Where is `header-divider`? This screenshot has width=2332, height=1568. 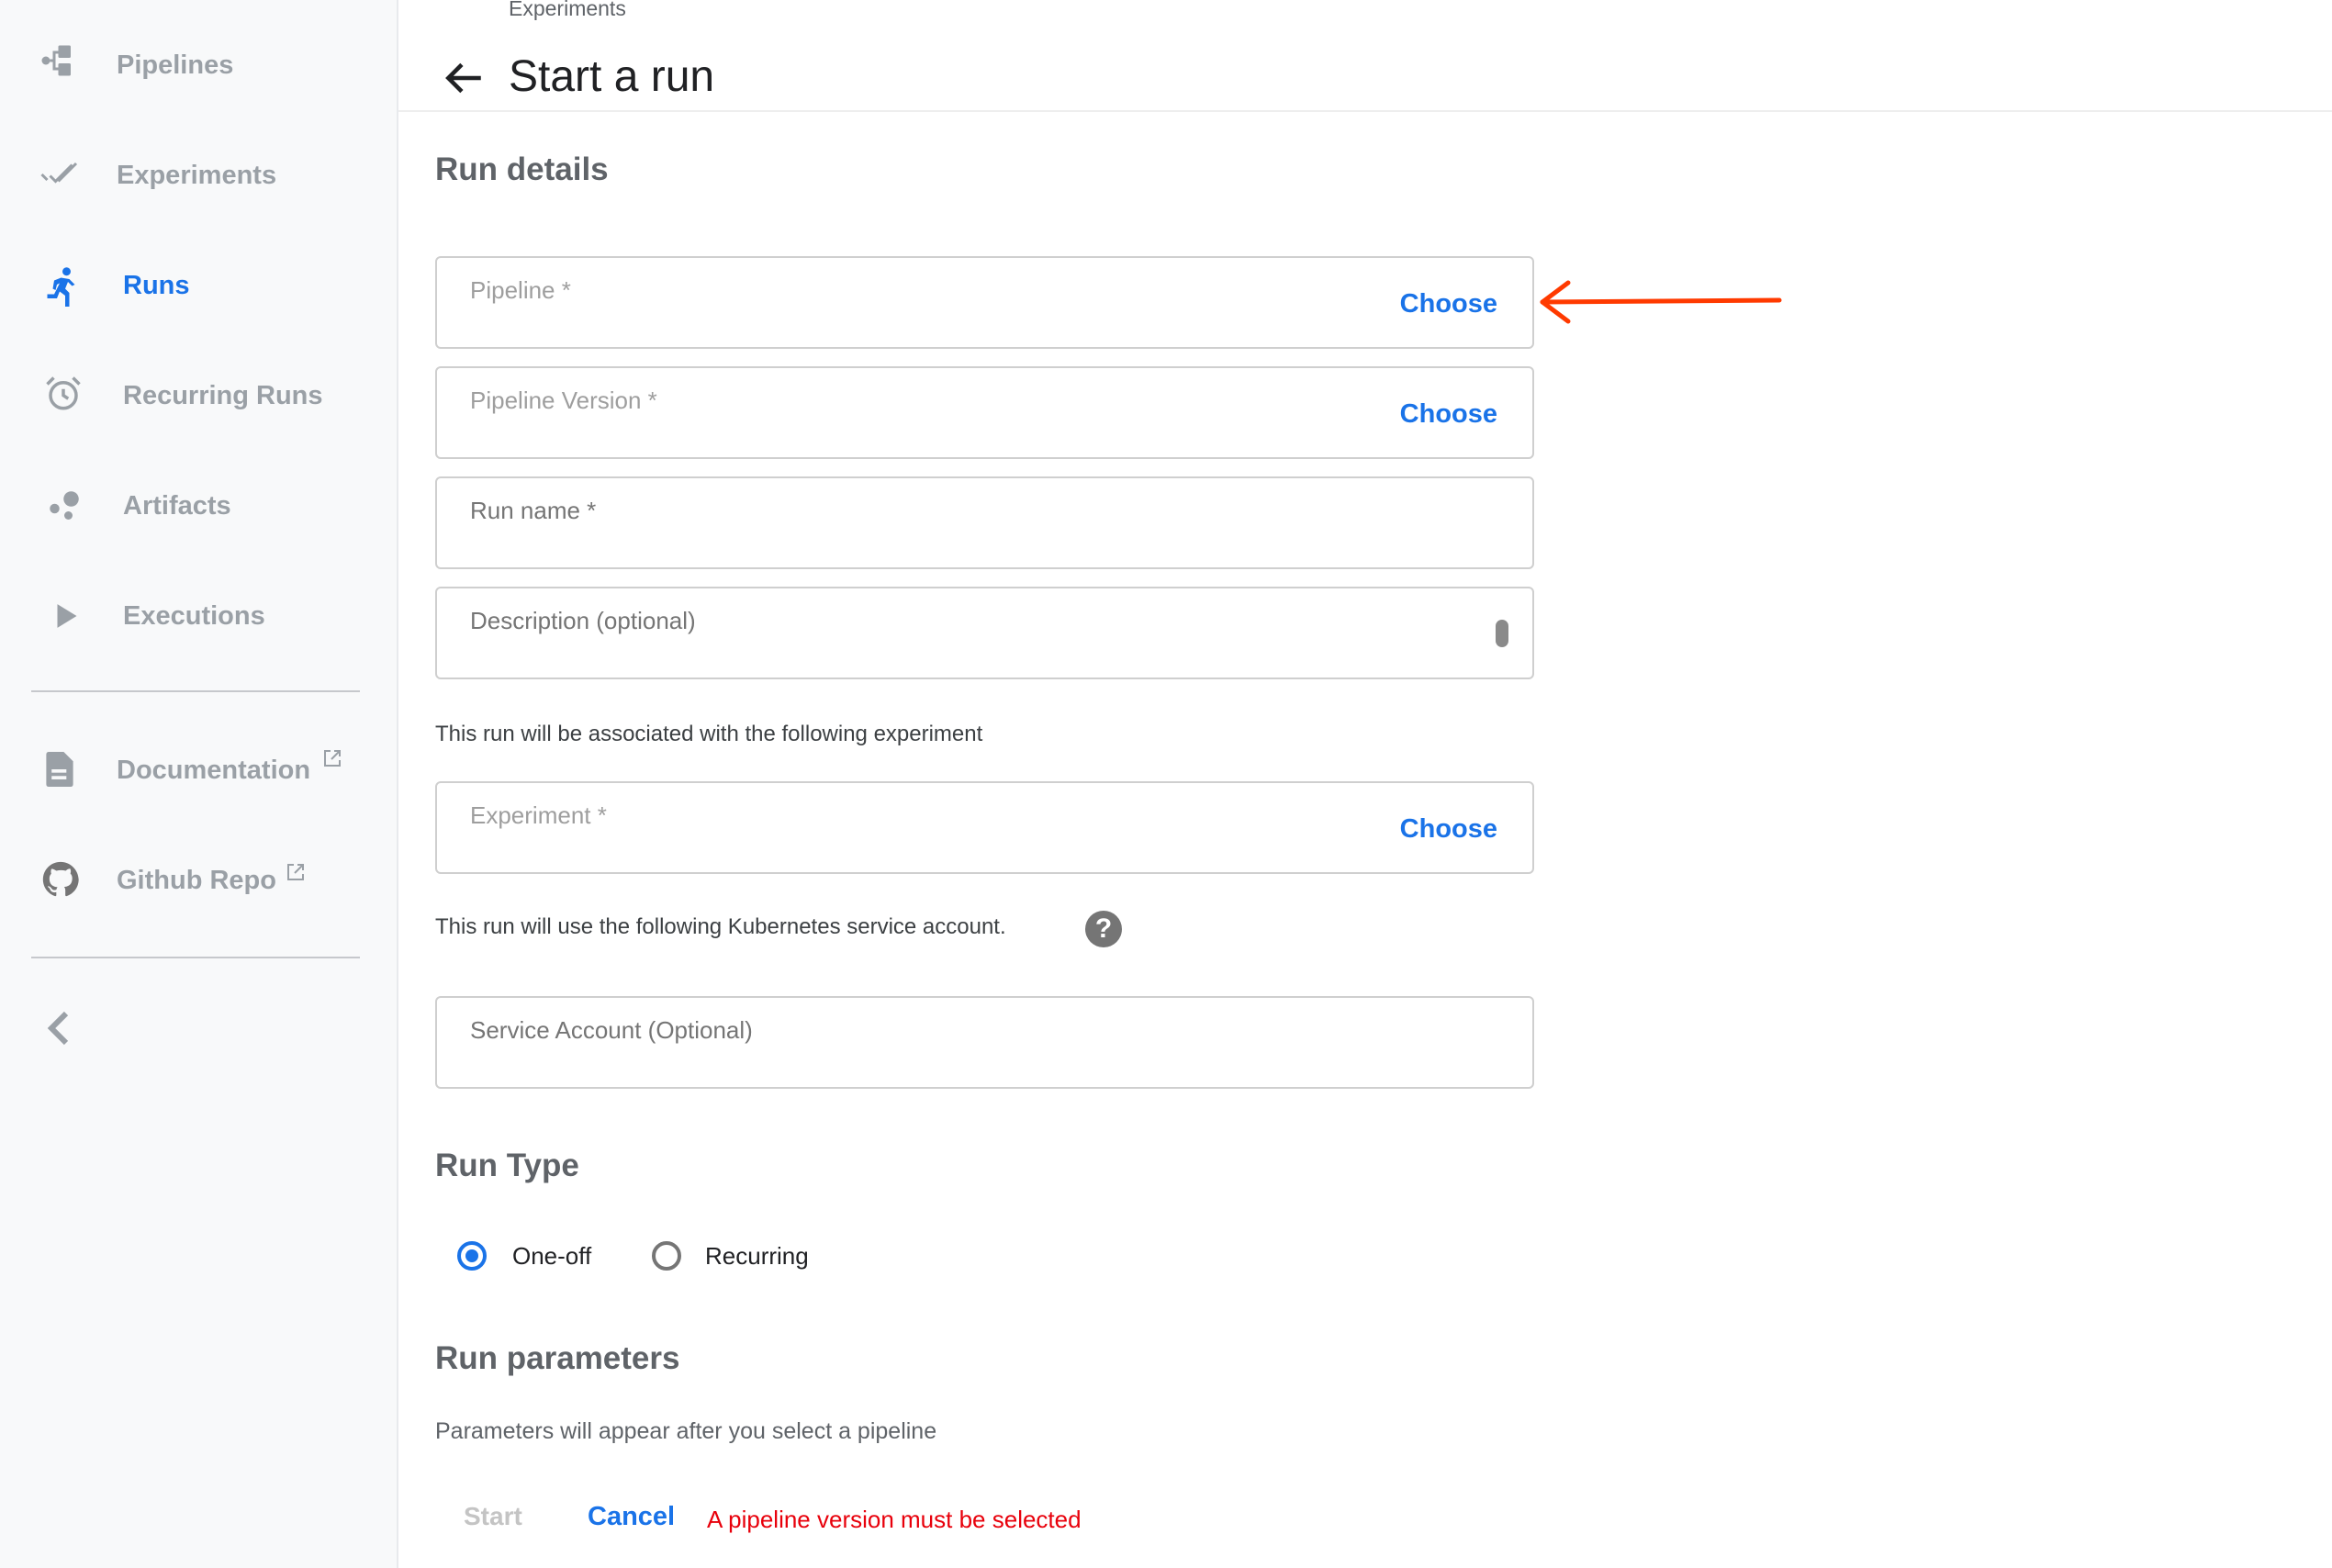 header-divider is located at coordinates (1365, 111).